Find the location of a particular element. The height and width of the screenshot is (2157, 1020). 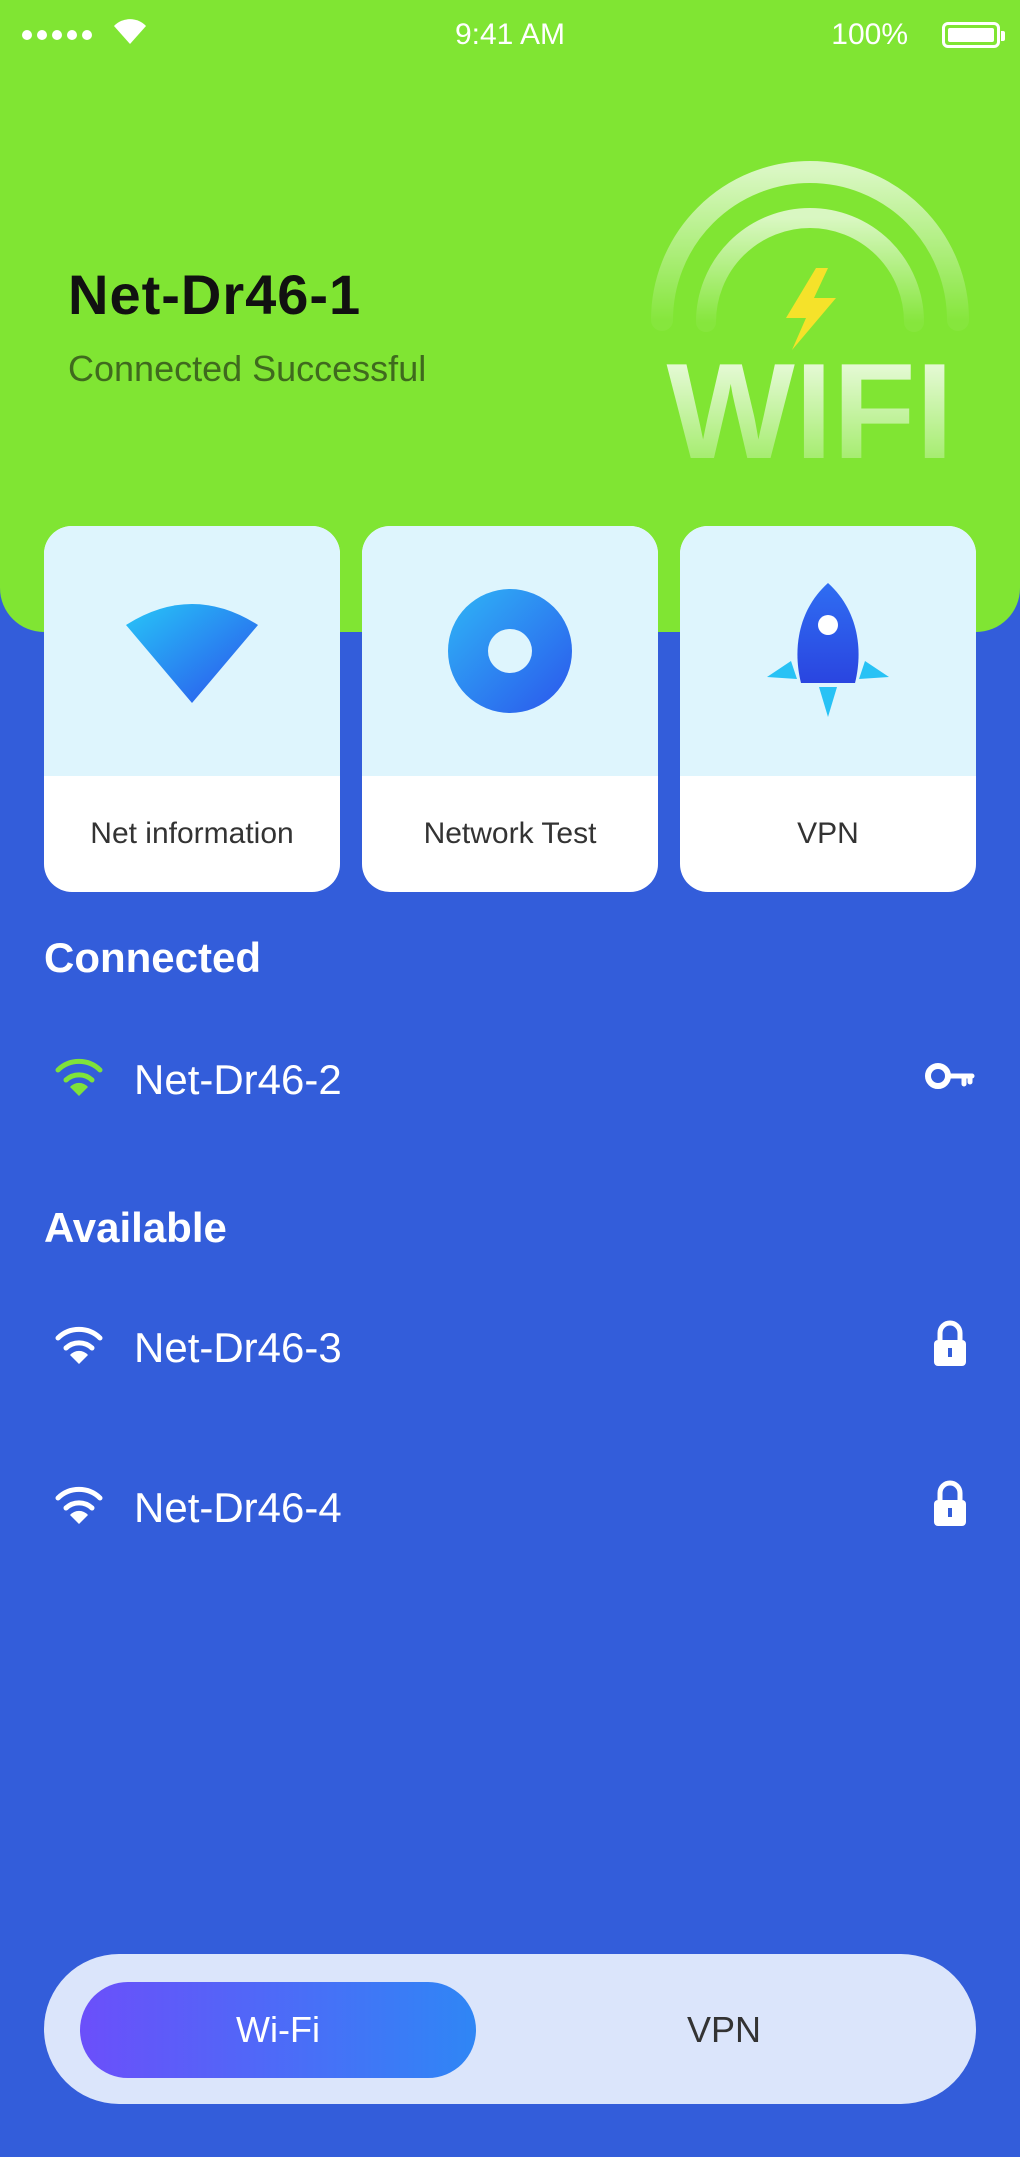

tab-vpn: VPN is located at coordinates (724, 2030).